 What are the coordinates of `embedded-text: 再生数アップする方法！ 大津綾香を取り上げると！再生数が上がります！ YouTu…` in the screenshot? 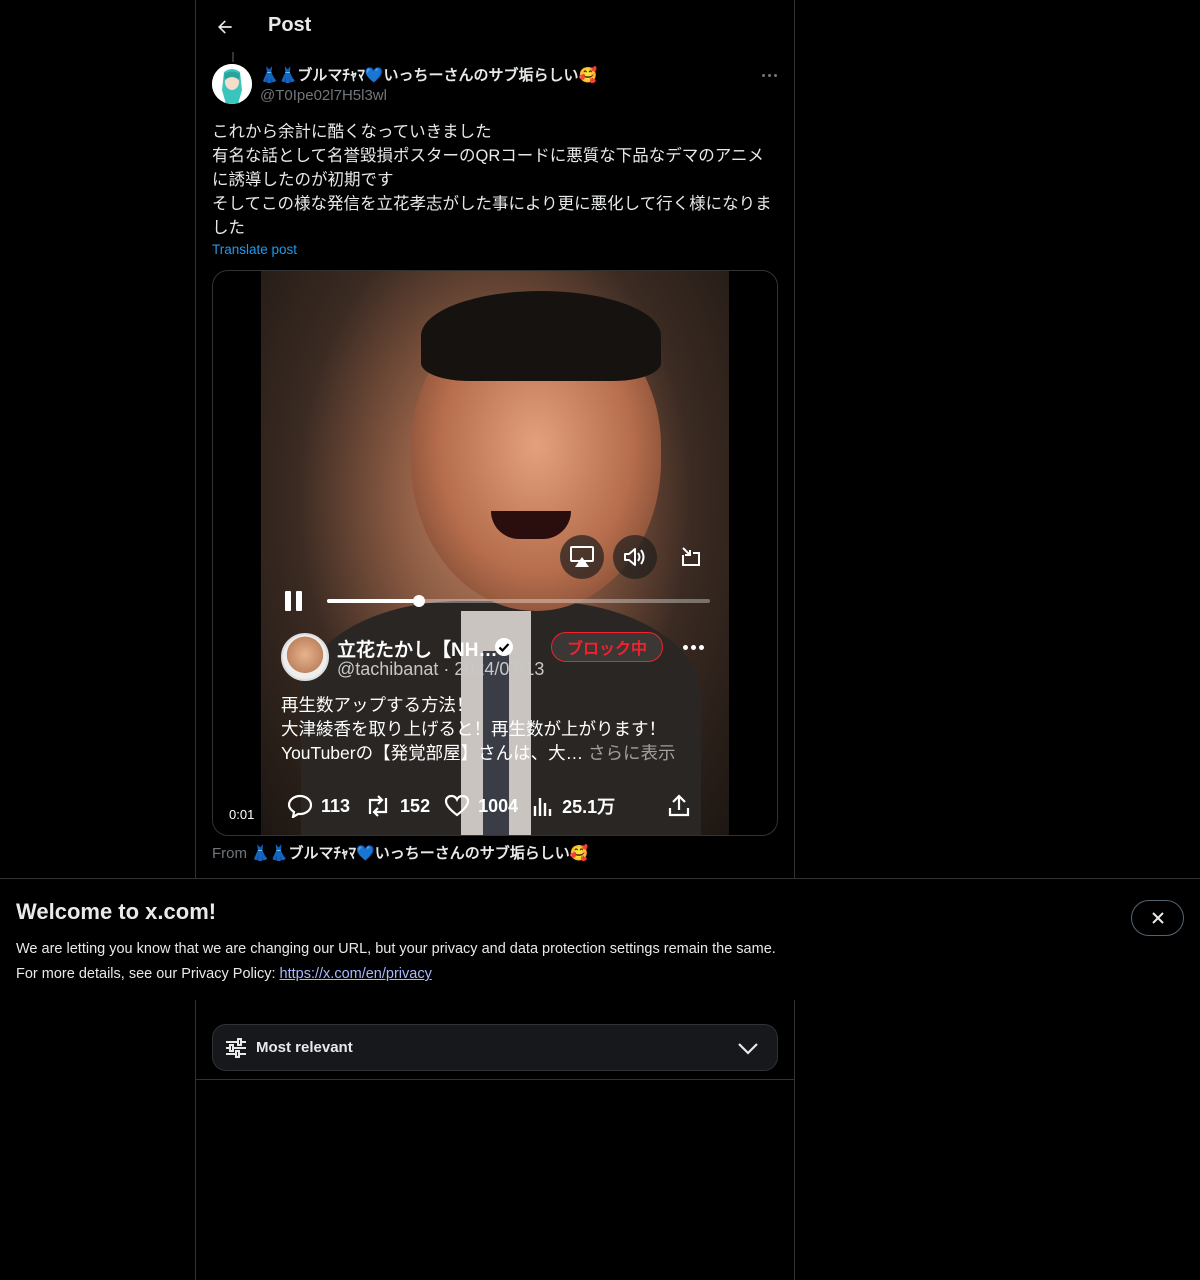 It's located at (478, 729).